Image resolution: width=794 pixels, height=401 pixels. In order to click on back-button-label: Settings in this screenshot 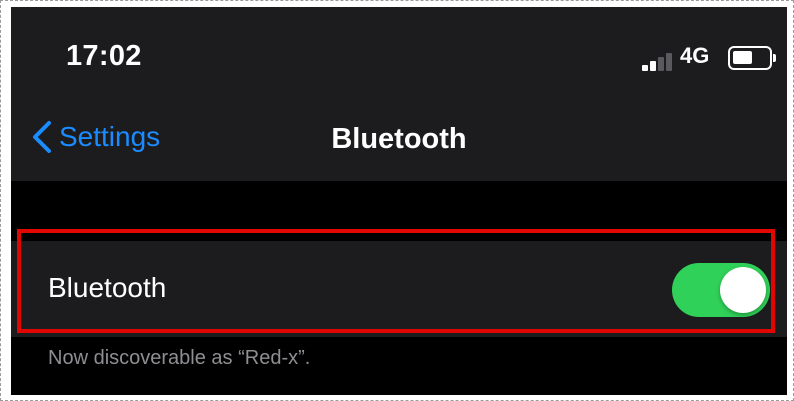, I will do `click(110, 136)`.